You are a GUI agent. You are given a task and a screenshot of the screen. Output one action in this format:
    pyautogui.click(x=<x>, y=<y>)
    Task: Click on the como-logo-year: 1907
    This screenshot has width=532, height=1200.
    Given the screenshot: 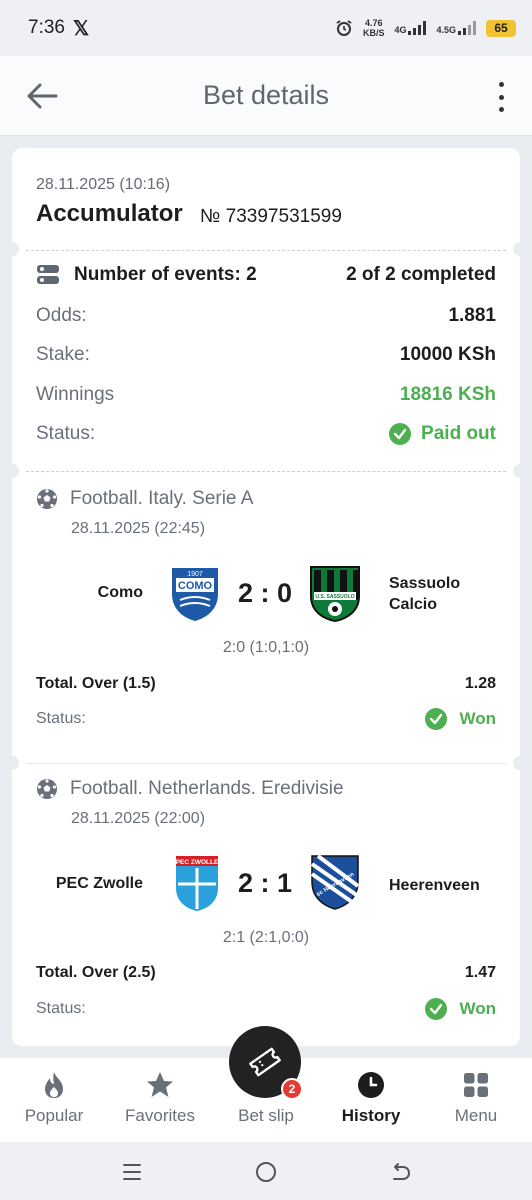 What is the action you would take?
    pyautogui.click(x=195, y=574)
    